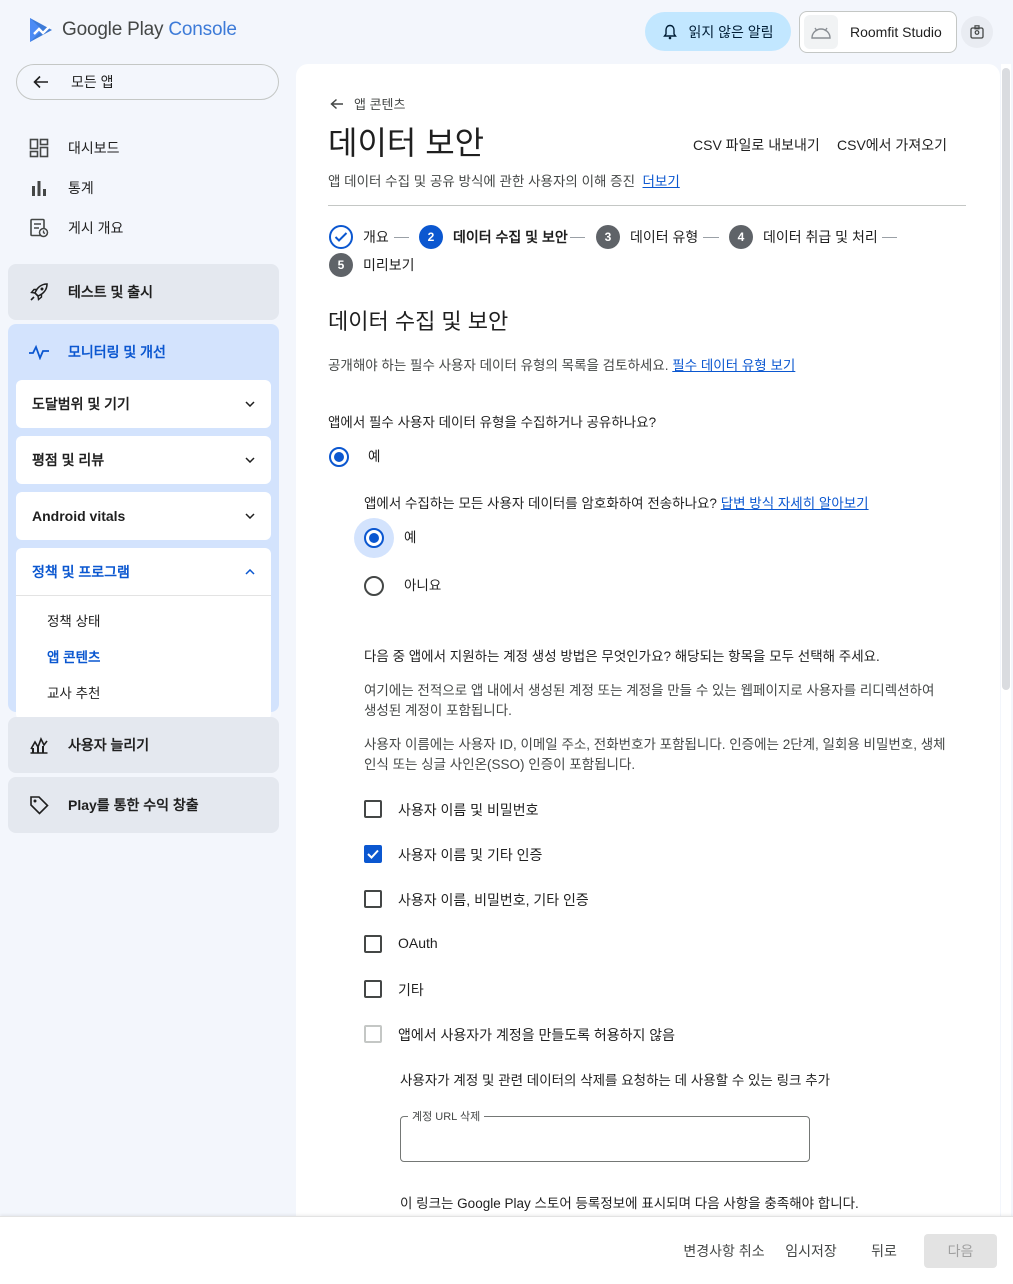 This screenshot has width=1013, height=1284. What do you see at coordinates (446, 1116) in the screenshot?
I see `delete-account-url-label: 계정 URL 삭제` at bounding box center [446, 1116].